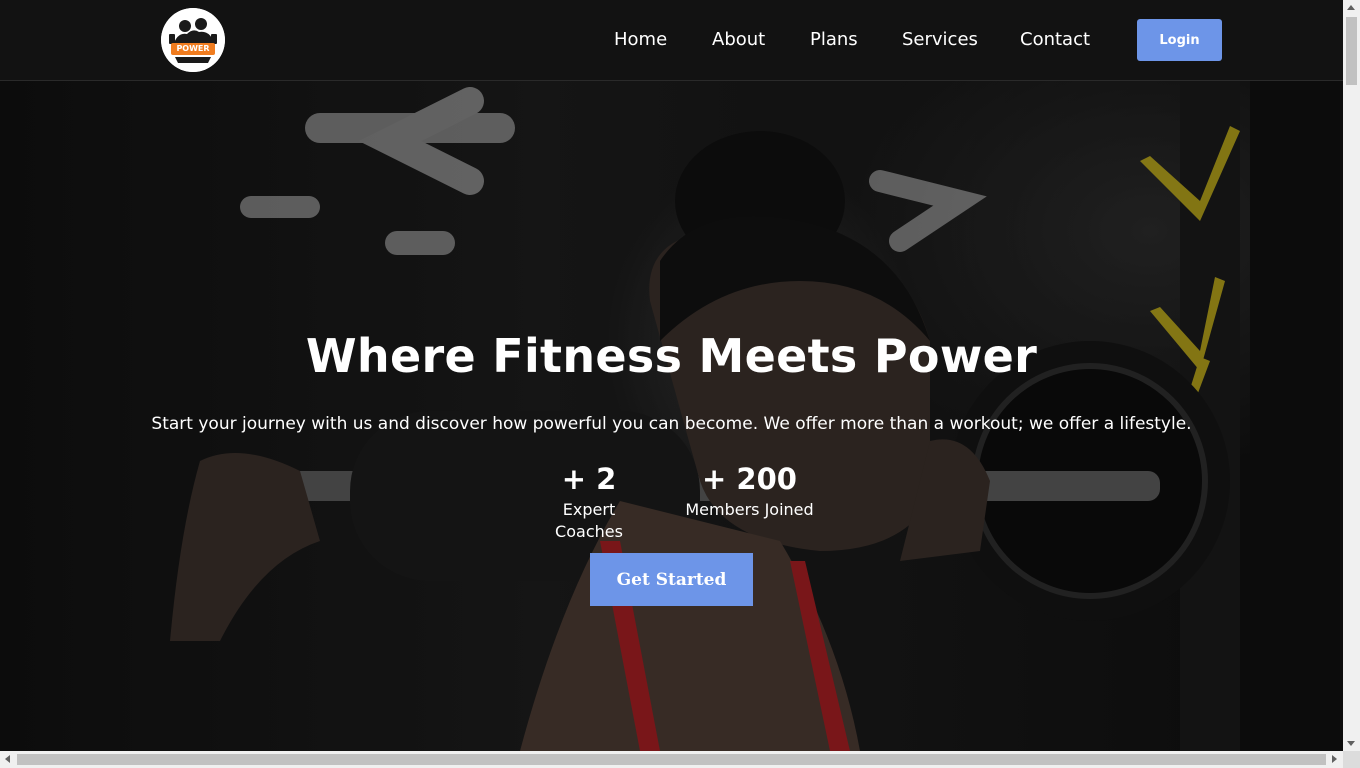  I want to click on nav-link-plans: Plans, so click(834, 40).